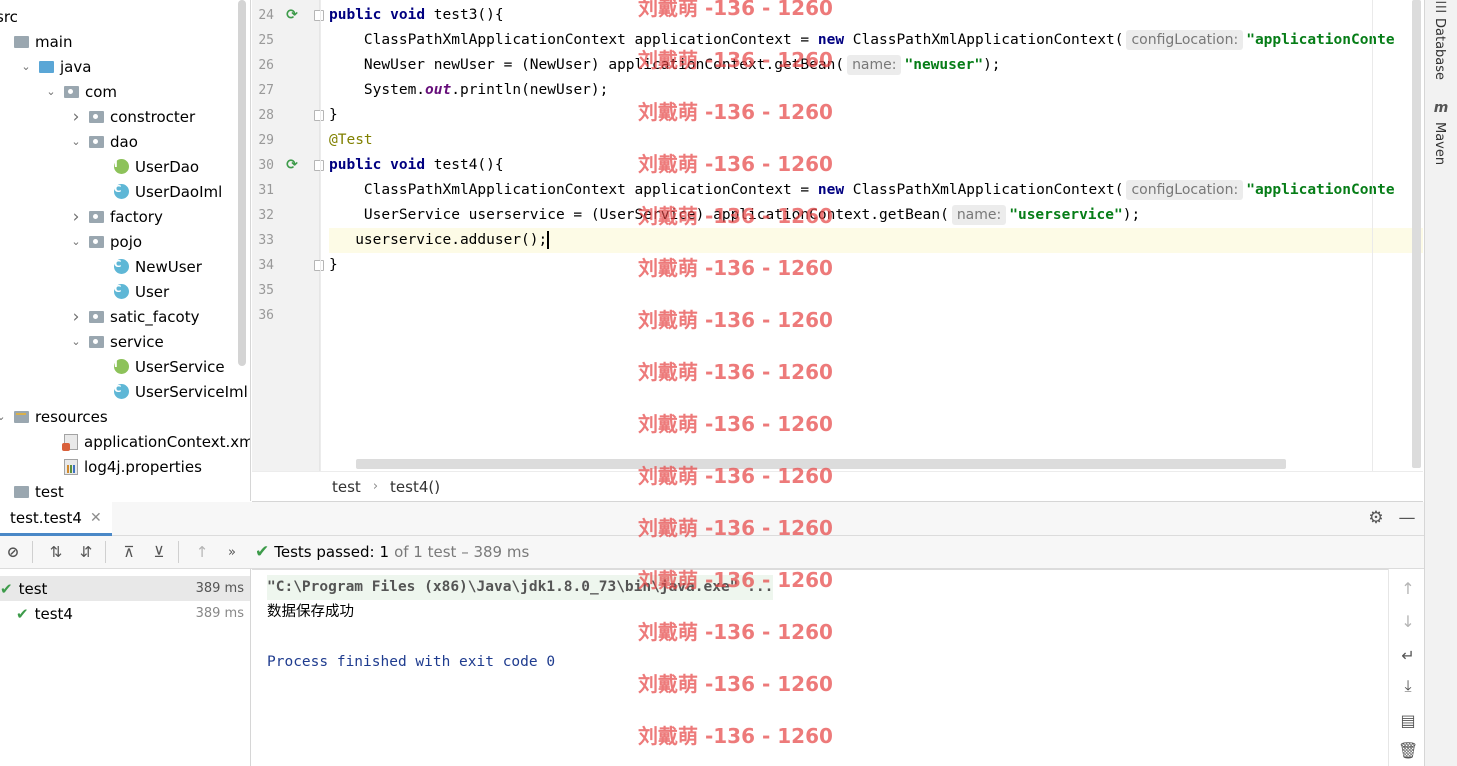 This screenshot has width=1457, height=766. What do you see at coordinates (158, 191) in the screenshot?
I see `tree-item: C UserDaoIml` at bounding box center [158, 191].